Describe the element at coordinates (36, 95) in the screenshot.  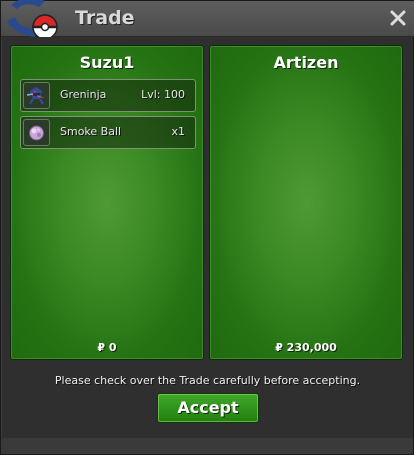
I see `greninja-sprite-icon` at that location.